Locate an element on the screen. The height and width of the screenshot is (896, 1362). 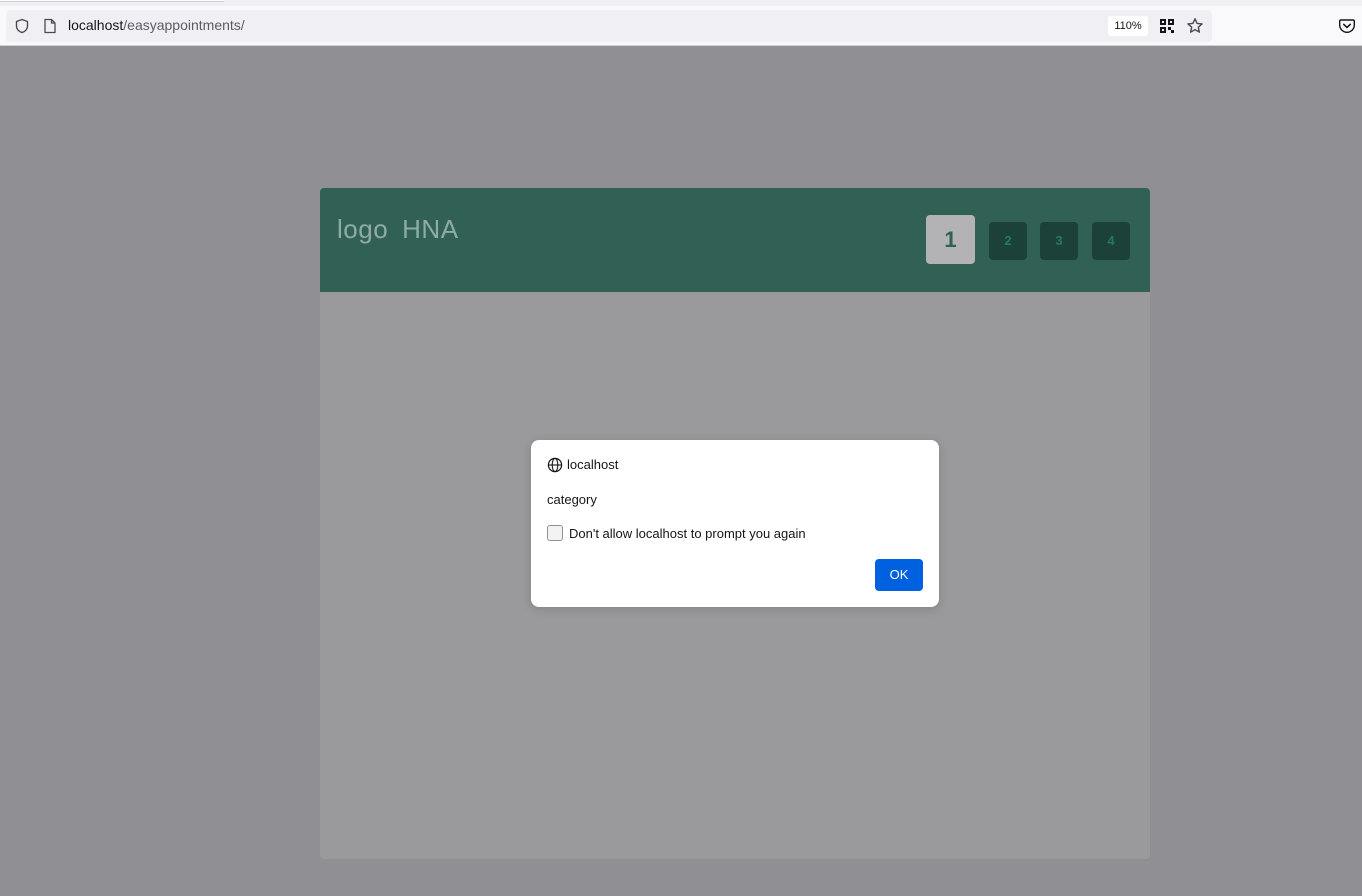
logo-text: logo is located at coordinates (363, 229).